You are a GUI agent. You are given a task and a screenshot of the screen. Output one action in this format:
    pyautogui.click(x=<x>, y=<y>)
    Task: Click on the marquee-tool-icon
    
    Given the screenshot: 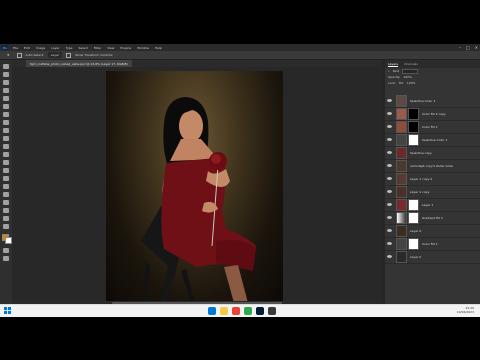 What is the action you would take?
    pyautogui.click(x=6, y=74)
    